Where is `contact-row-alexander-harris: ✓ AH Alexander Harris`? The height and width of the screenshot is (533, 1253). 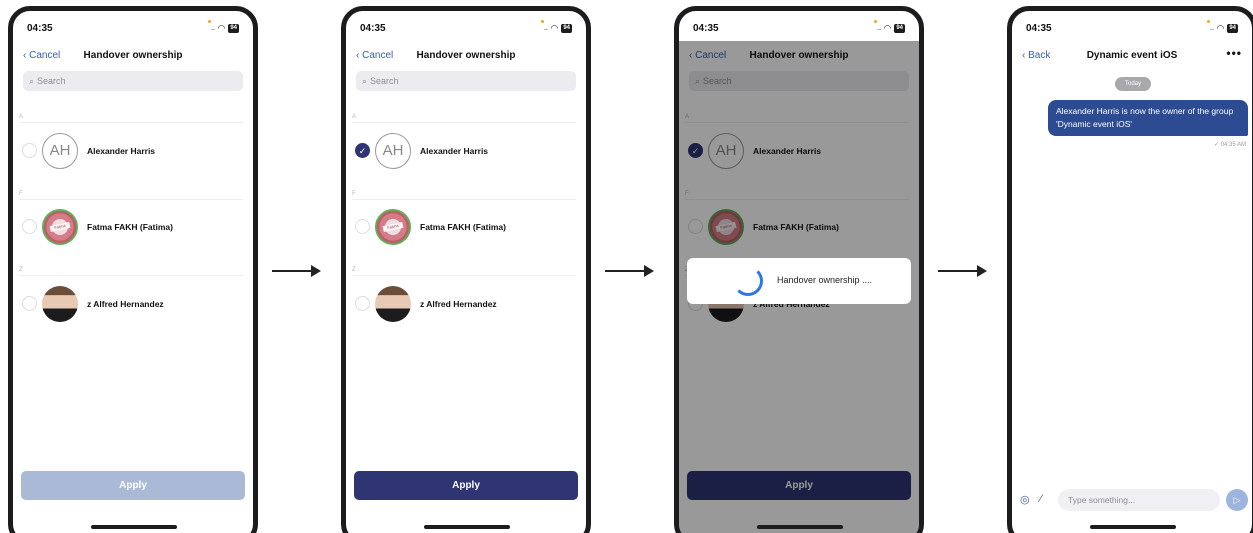
contact-row-alexander-harris: ✓ AH Alexander Harris is located at coordinates (466, 151).